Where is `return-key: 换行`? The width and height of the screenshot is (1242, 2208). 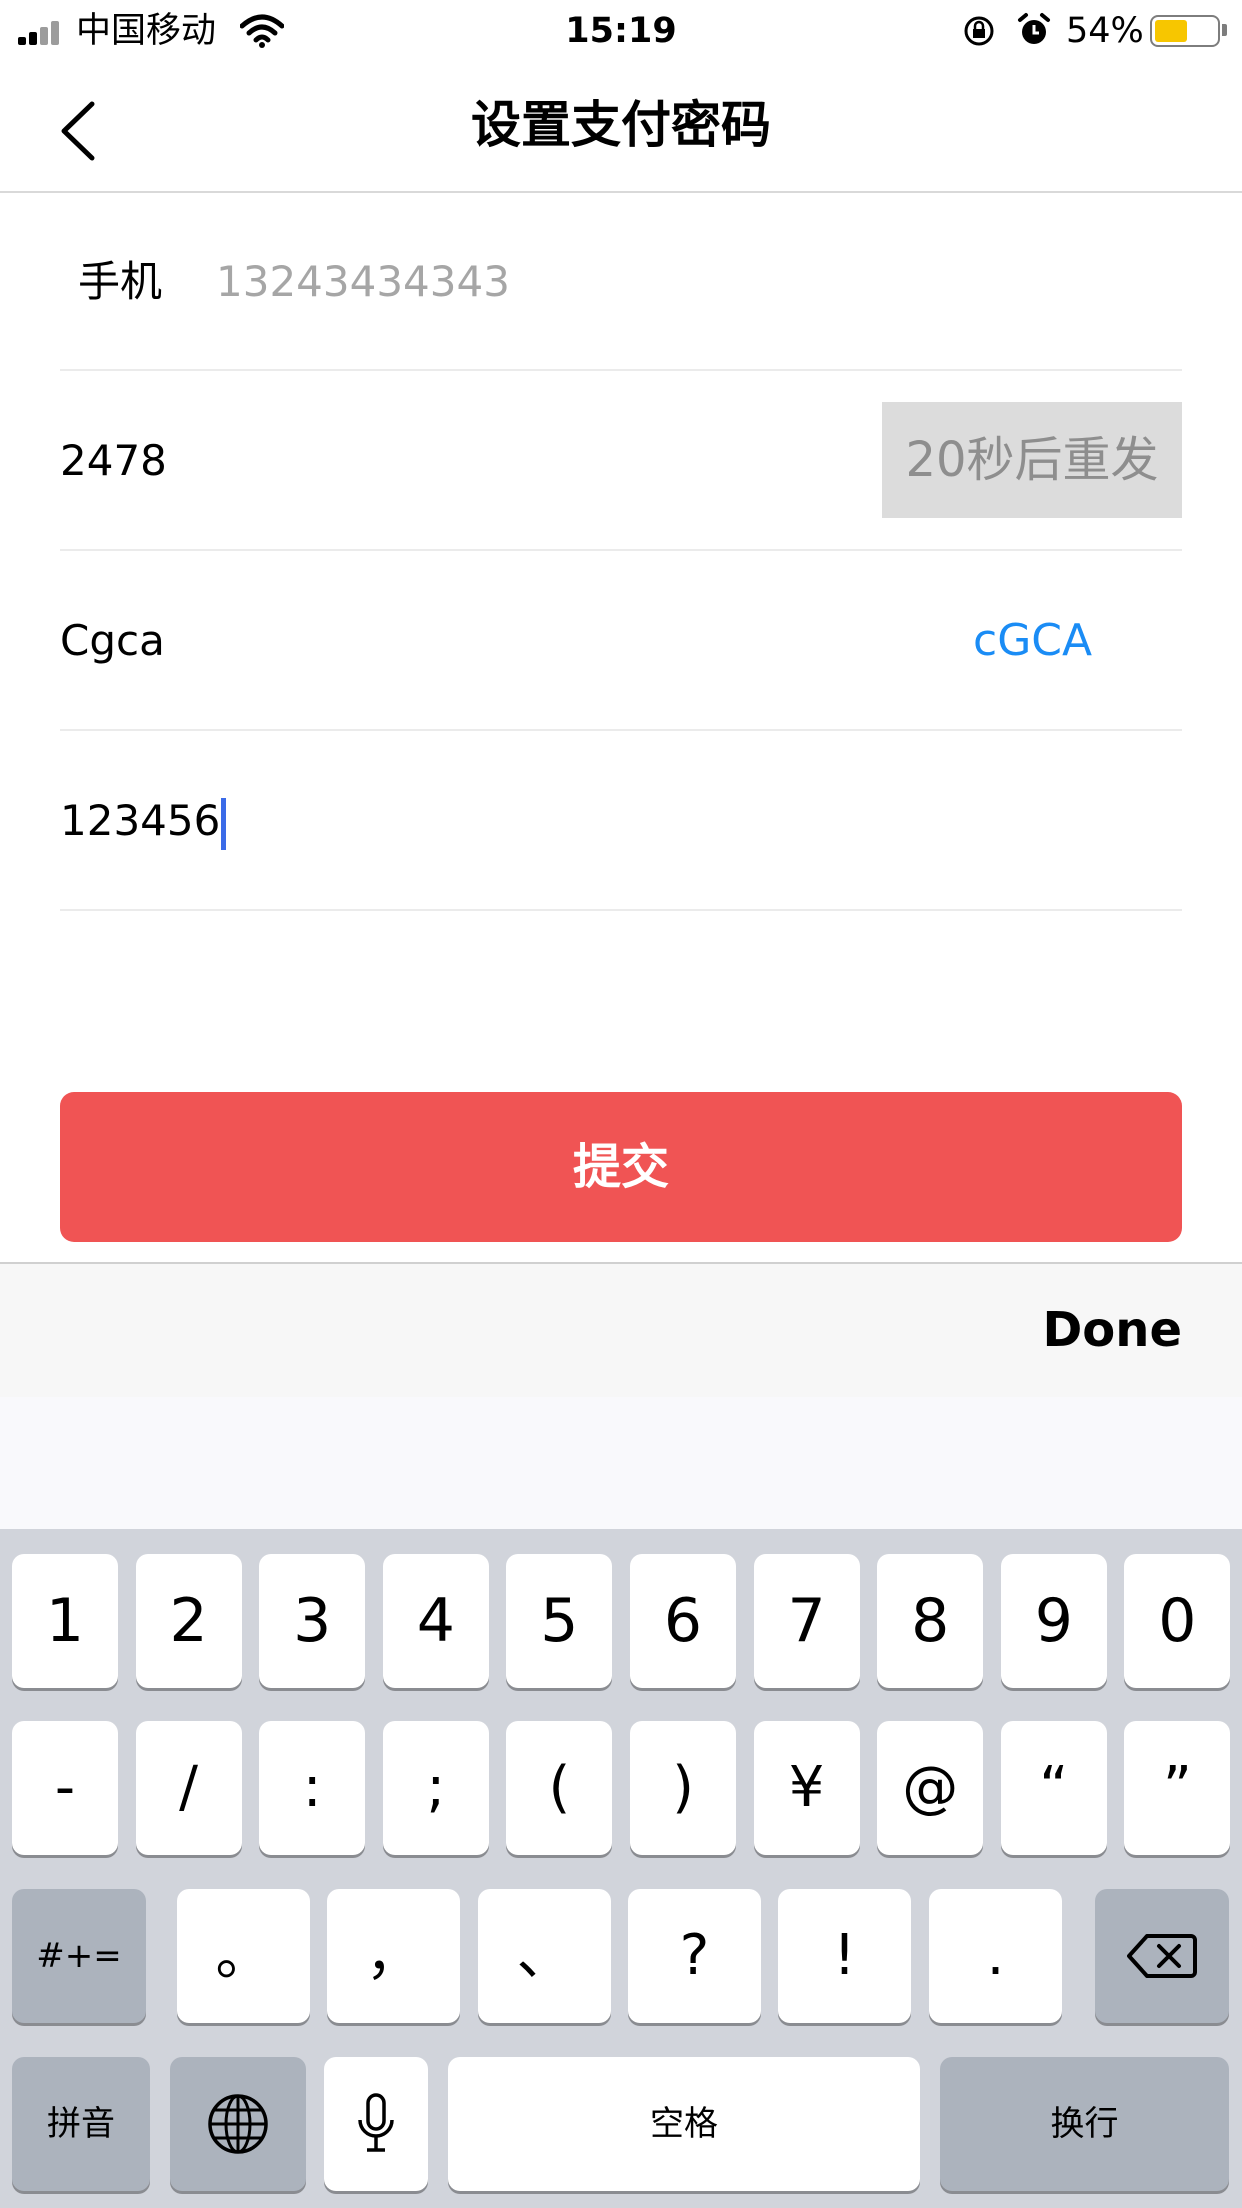
return-key: 换行 is located at coordinates (1084, 2124).